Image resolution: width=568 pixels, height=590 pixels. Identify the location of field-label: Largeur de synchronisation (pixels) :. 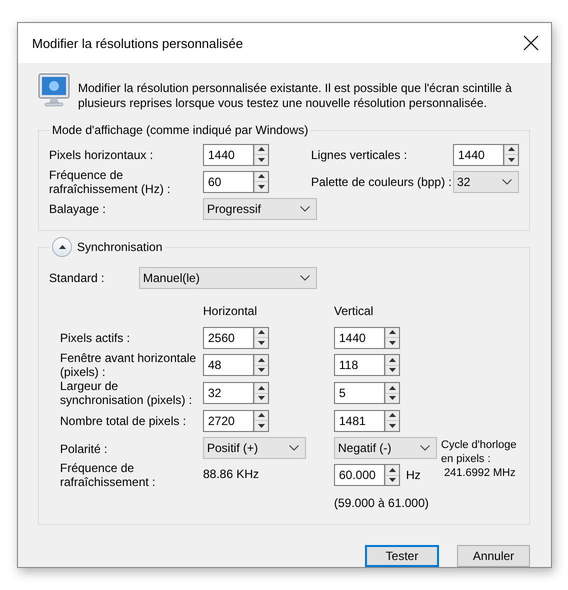
(127, 393).